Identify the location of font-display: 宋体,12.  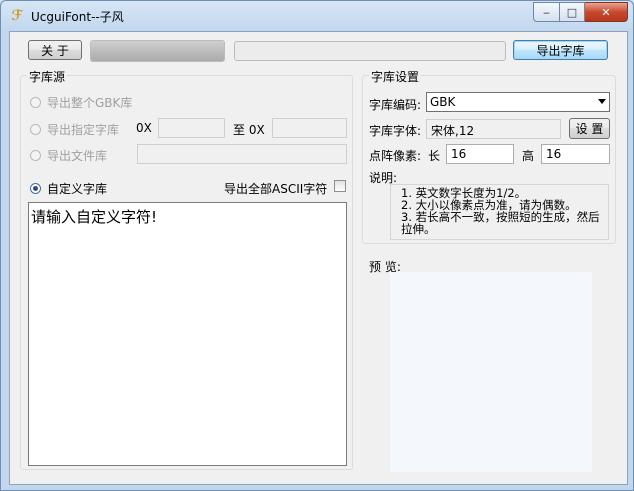
(493, 129).